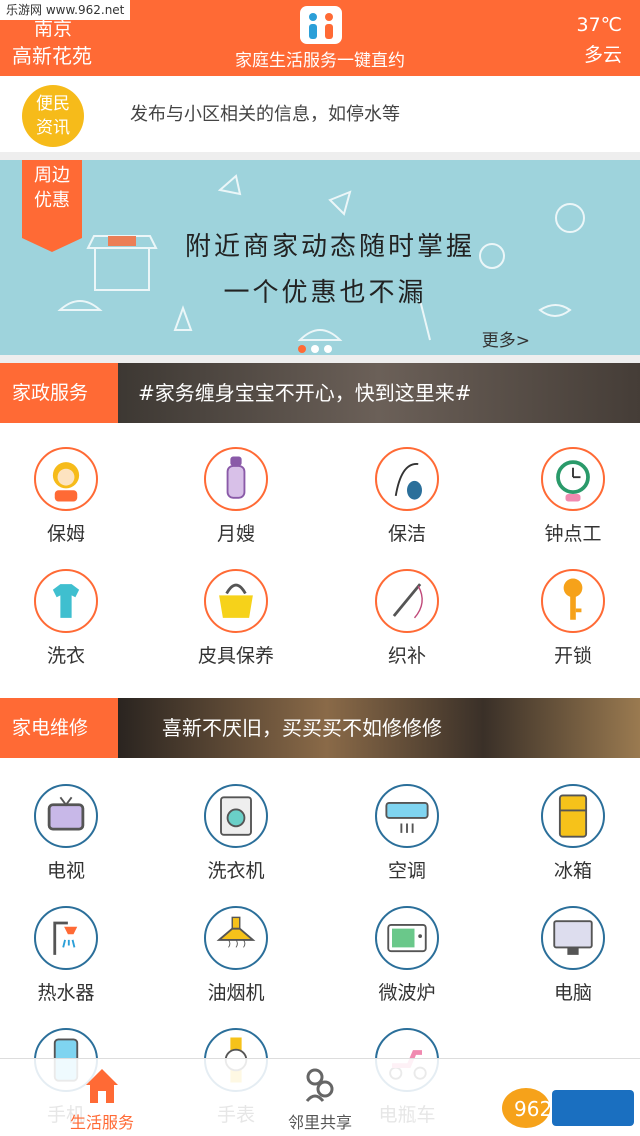  Describe the element at coordinates (407, 601) in the screenshot. I see `needle-icon` at that location.